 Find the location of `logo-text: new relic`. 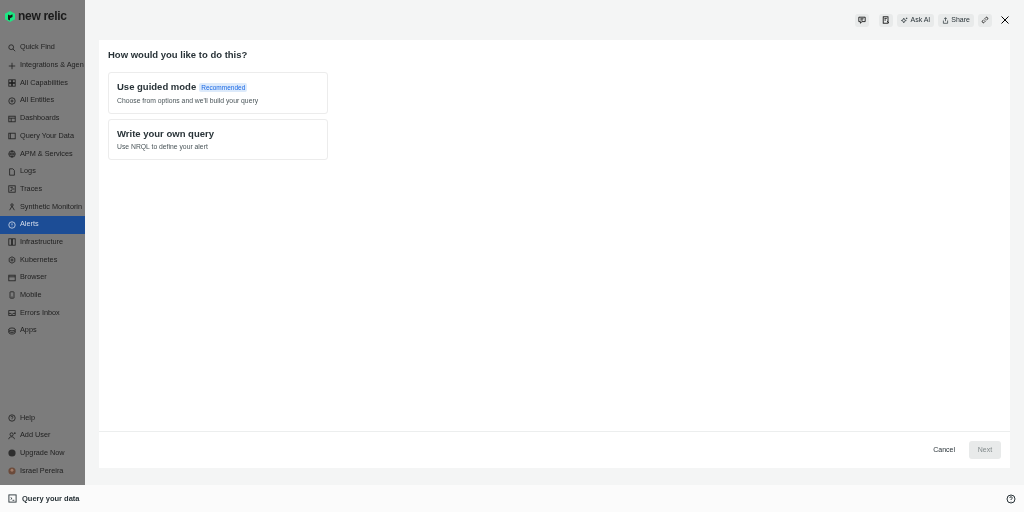

logo-text: new relic is located at coordinates (42, 16).